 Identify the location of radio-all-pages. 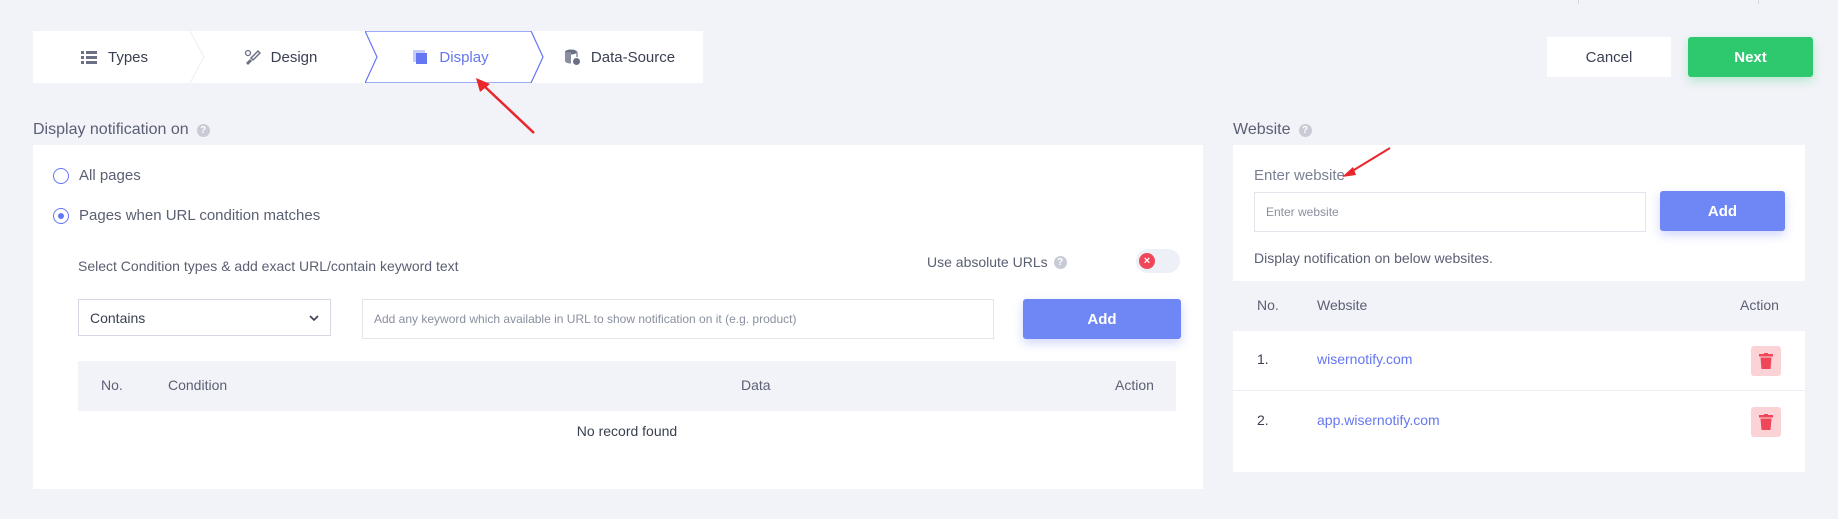
(61, 175).